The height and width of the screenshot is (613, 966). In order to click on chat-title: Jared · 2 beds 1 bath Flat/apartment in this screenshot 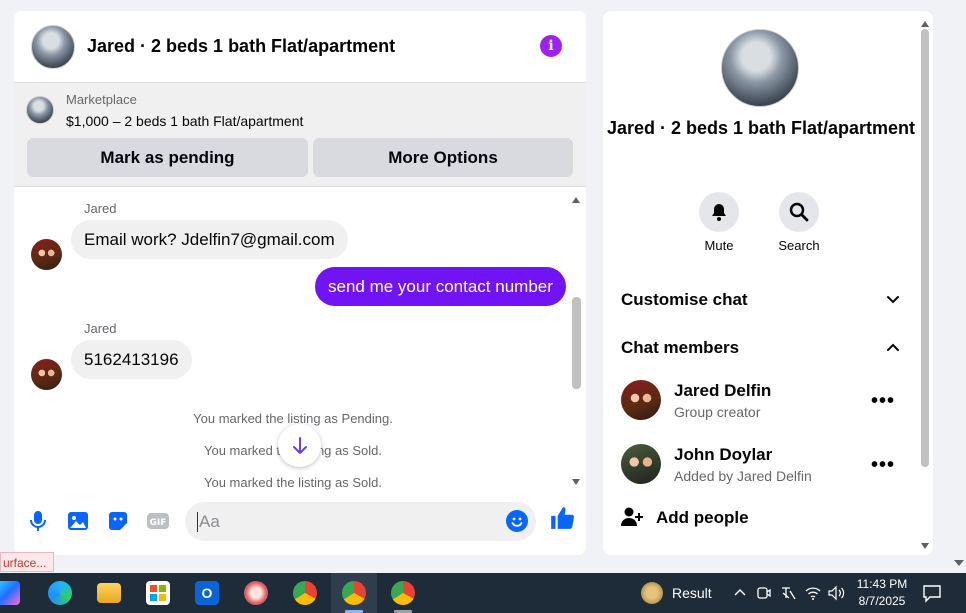, I will do `click(241, 46)`.